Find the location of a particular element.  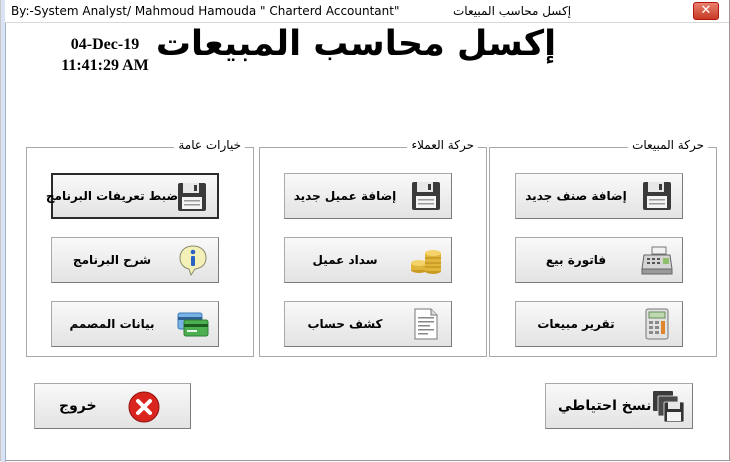

add-customer-button: إضافة عميل جديد is located at coordinates (368, 196).